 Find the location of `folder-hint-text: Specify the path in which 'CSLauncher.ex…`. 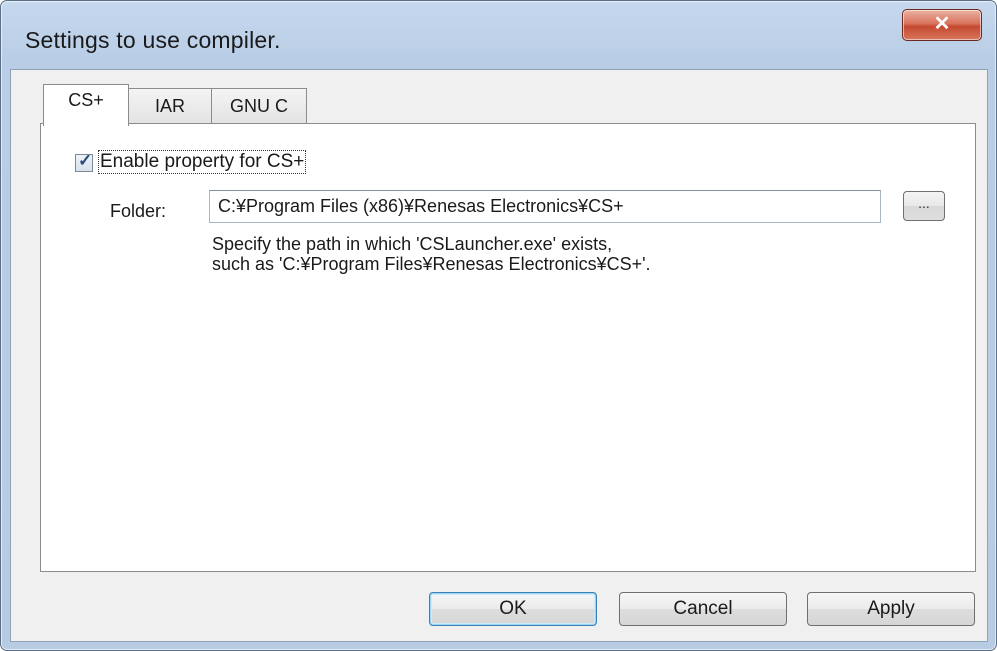

folder-hint-text: Specify the path in which 'CSLauncher.ex… is located at coordinates (431, 254).